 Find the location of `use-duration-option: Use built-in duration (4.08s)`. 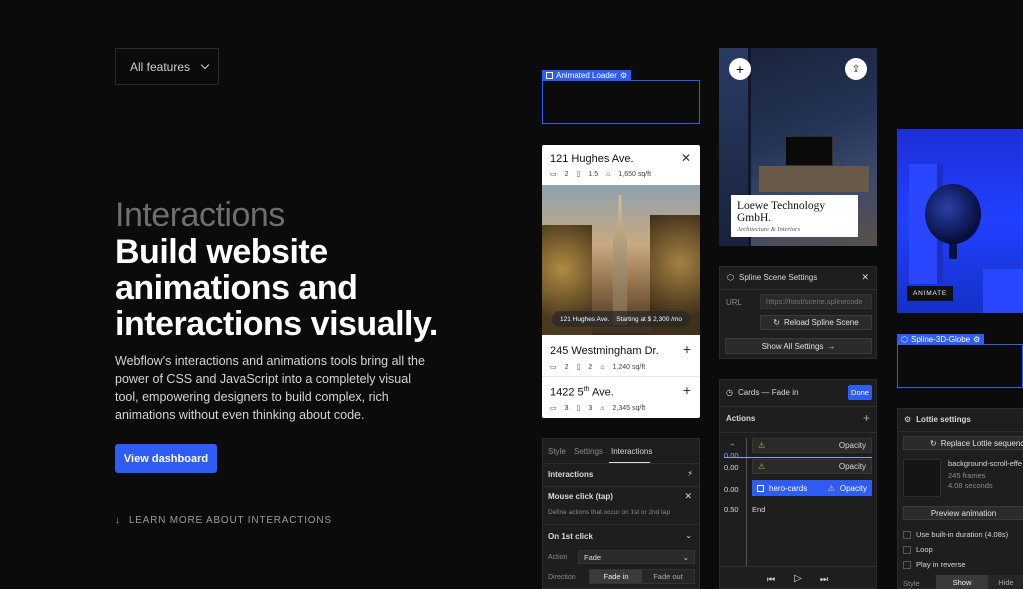

use-duration-option: Use built-in duration (4.08s) is located at coordinates (955, 534).